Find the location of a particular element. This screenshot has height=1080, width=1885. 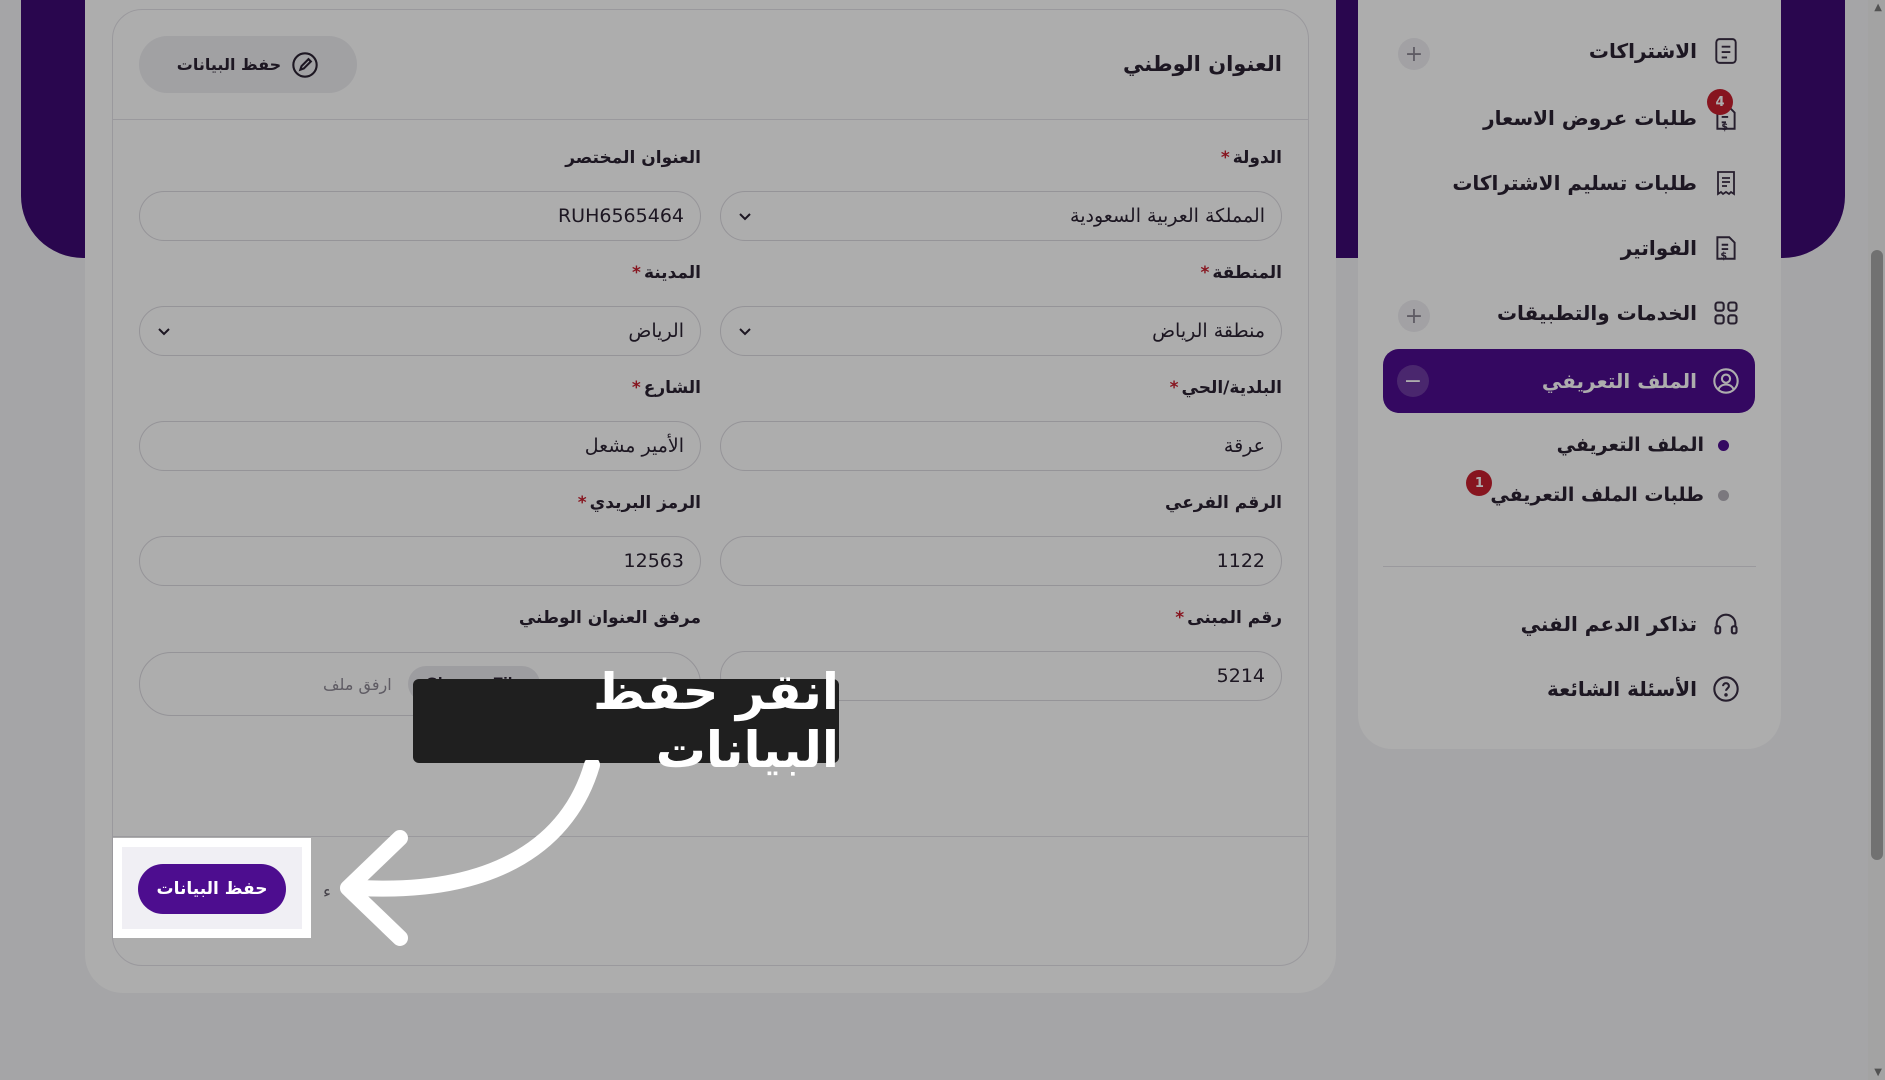

short-address-label: العنوان المختصر is located at coordinates (633, 158).